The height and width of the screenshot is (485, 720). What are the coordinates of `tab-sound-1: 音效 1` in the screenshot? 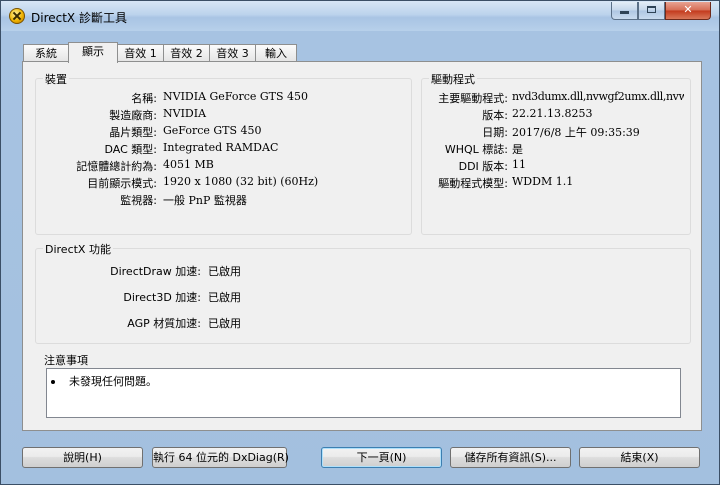 It's located at (140, 53).